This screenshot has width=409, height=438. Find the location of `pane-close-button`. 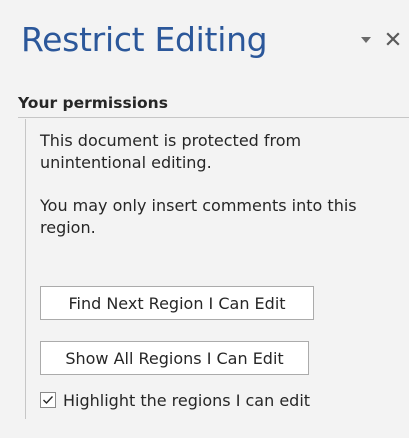

pane-close-button is located at coordinates (393, 39).